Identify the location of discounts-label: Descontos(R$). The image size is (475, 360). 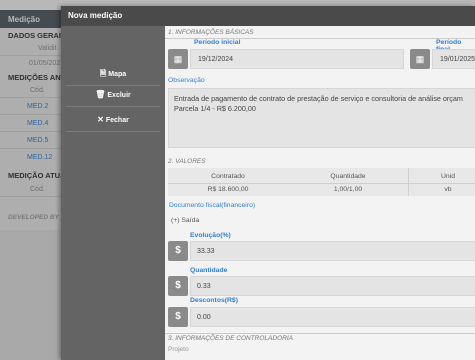
(214, 300).